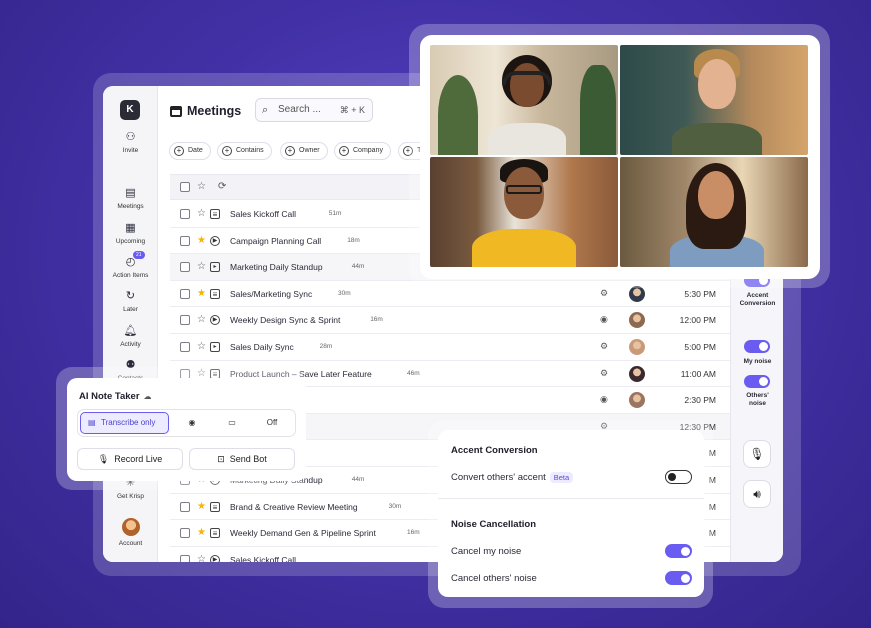  I want to click on sidebar-item-later: ↻ Later, so click(130, 301).